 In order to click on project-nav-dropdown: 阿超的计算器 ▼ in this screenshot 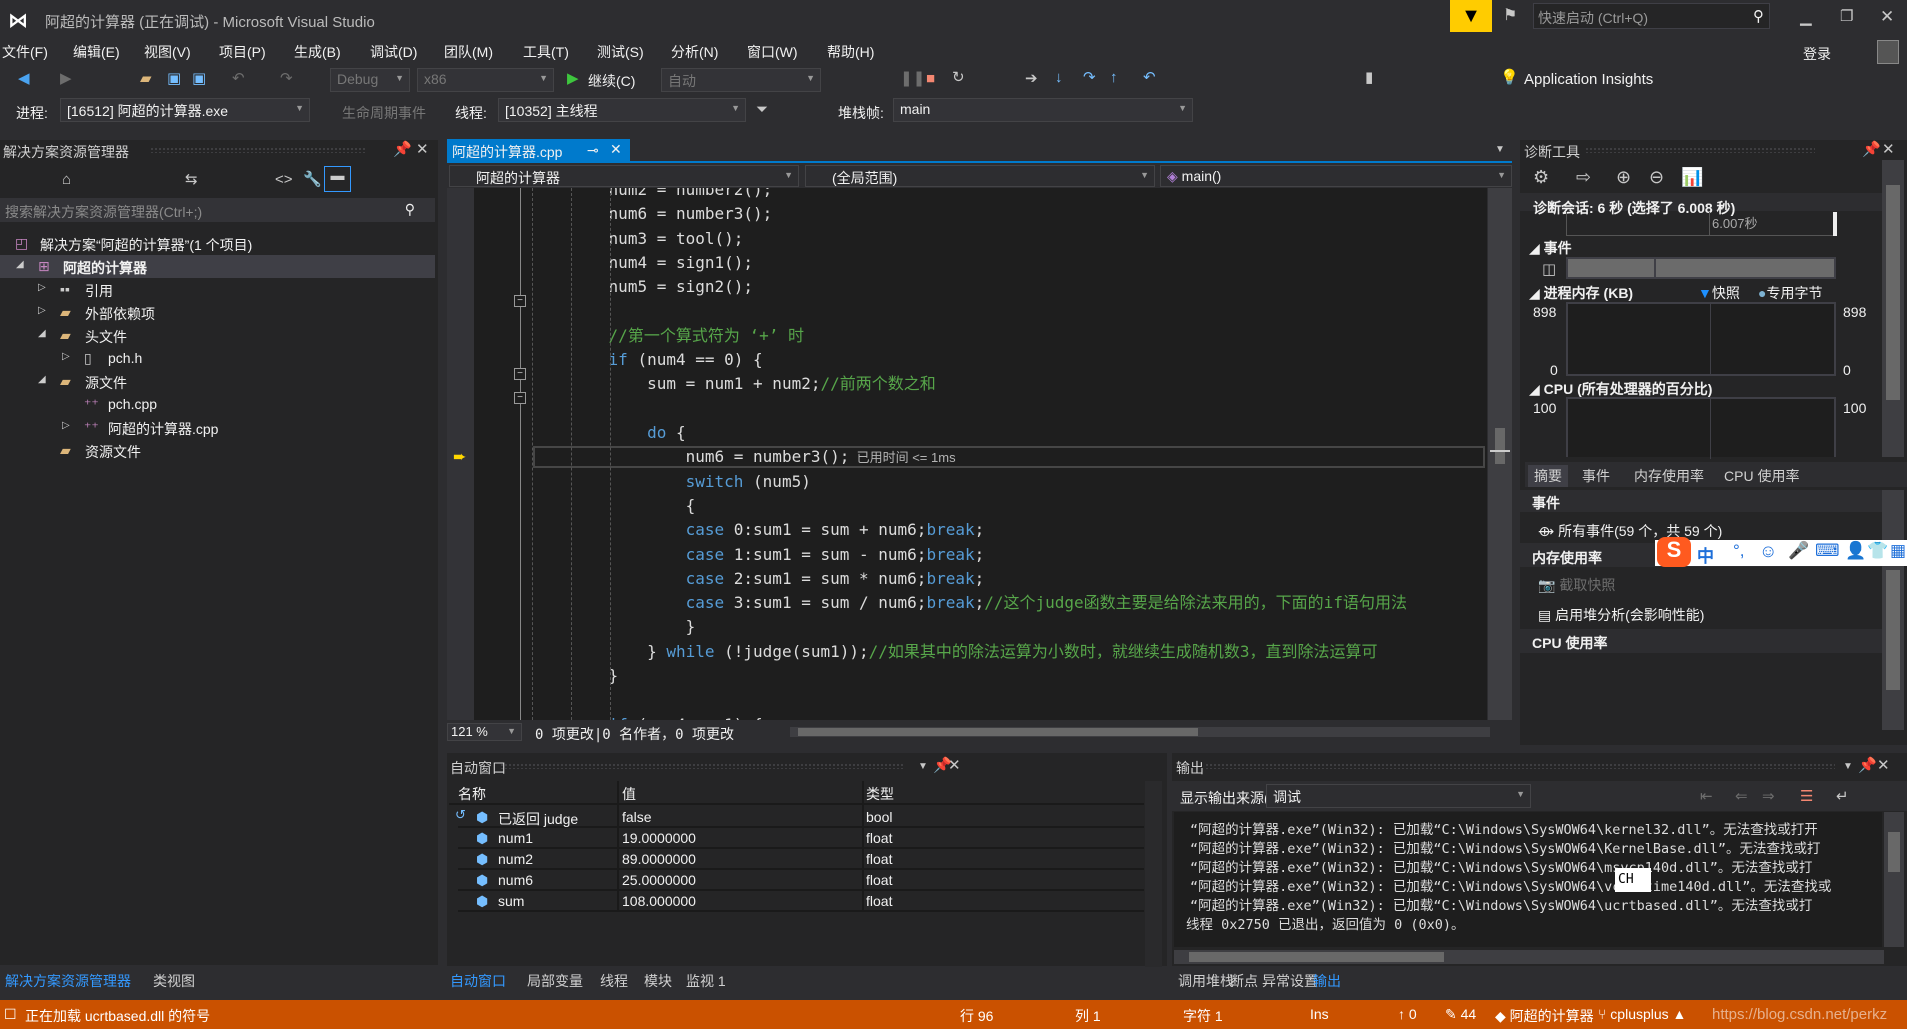, I will do `click(624, 176)`.